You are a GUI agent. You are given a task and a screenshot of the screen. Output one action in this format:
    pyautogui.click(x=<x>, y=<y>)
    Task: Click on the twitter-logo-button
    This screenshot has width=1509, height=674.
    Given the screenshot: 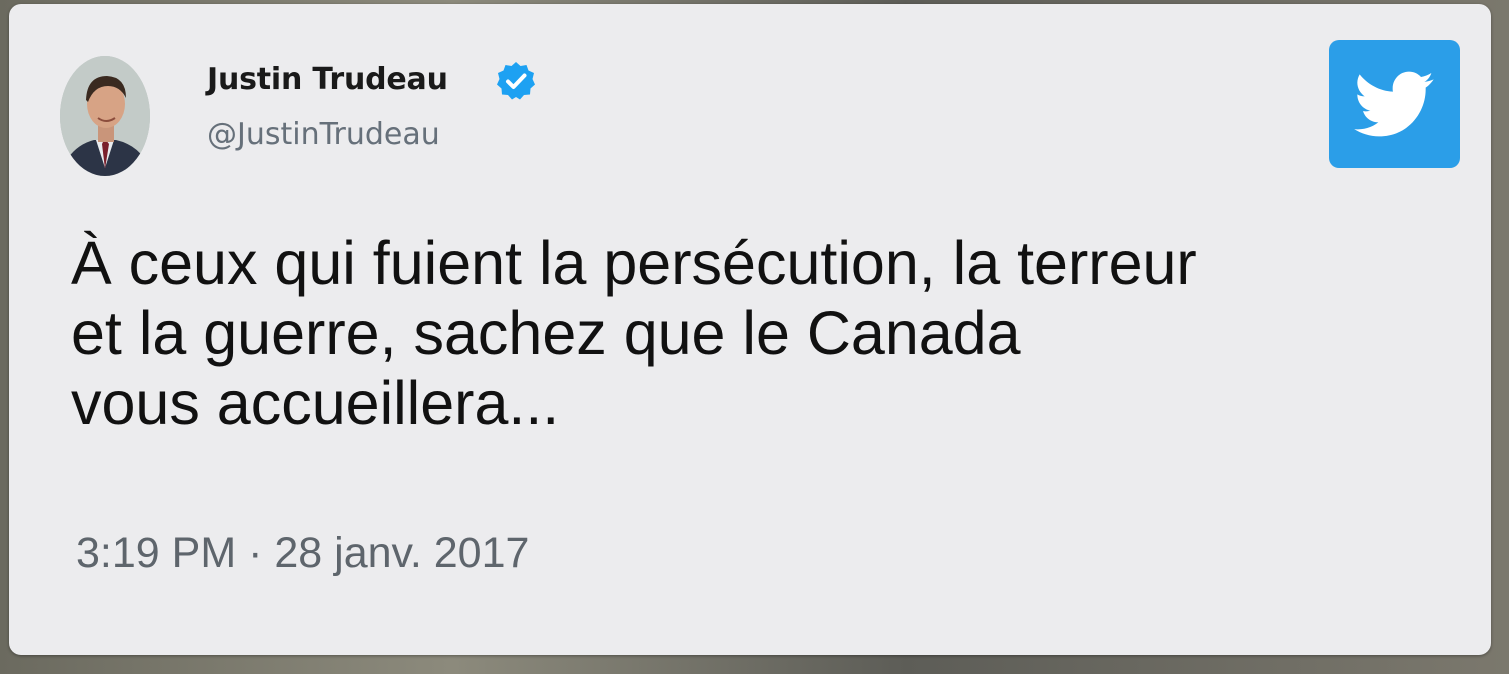 What is the action you would take?
    pyautogui.click(x=1394, y=104)
    